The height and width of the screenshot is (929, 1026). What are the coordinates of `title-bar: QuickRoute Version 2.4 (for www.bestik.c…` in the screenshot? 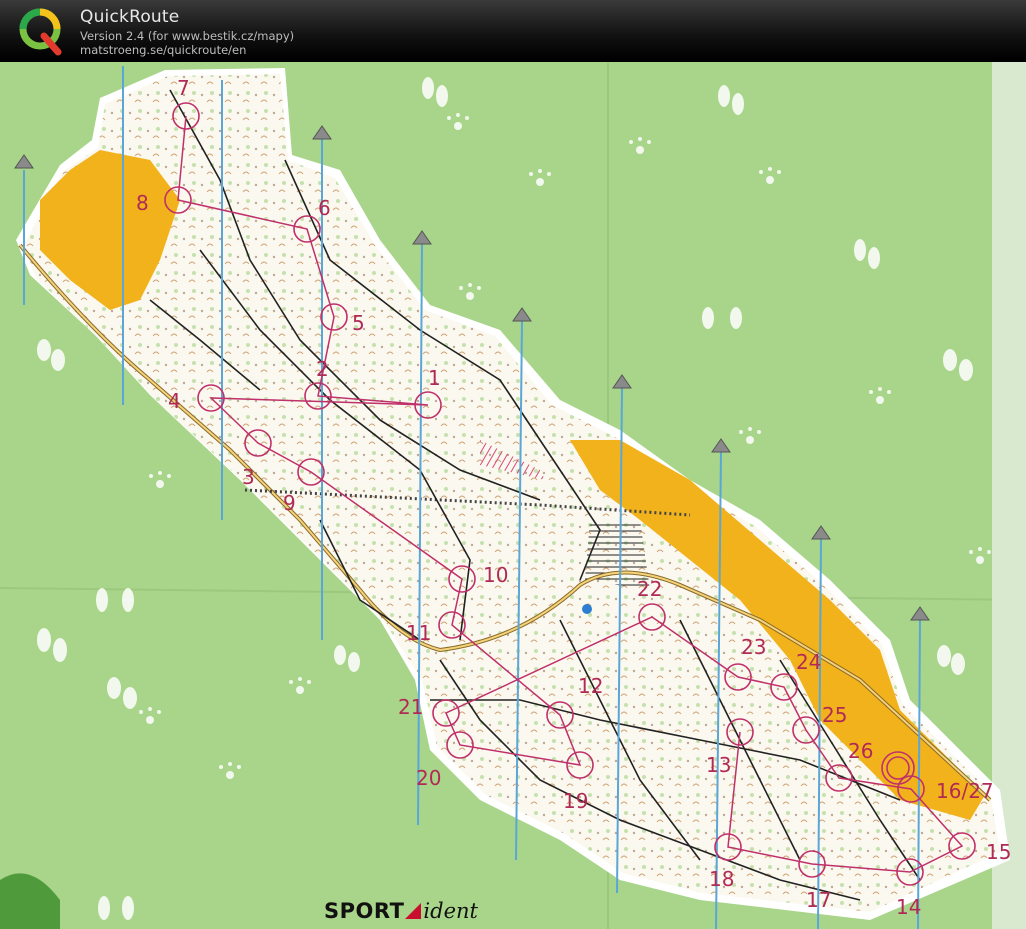 It's located at (513, 31).